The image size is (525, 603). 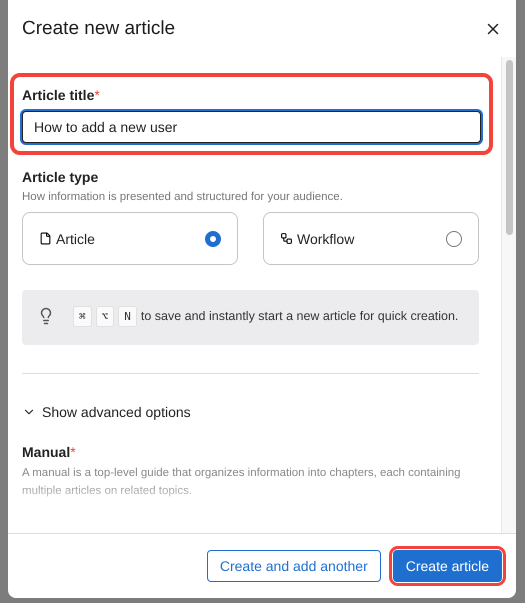 I want to click on tip-text: ⌘ ⌥ N to save and instantly start a new article for quick creation., so click(x=265, y=316).